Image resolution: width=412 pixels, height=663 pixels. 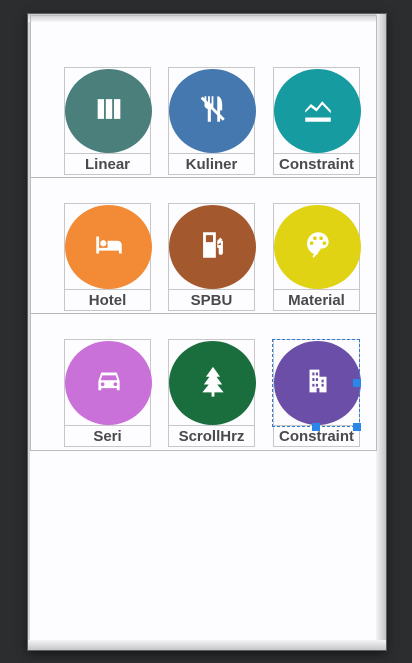 I want to click on grid-label: Constraint, so click(x=316, y=164).